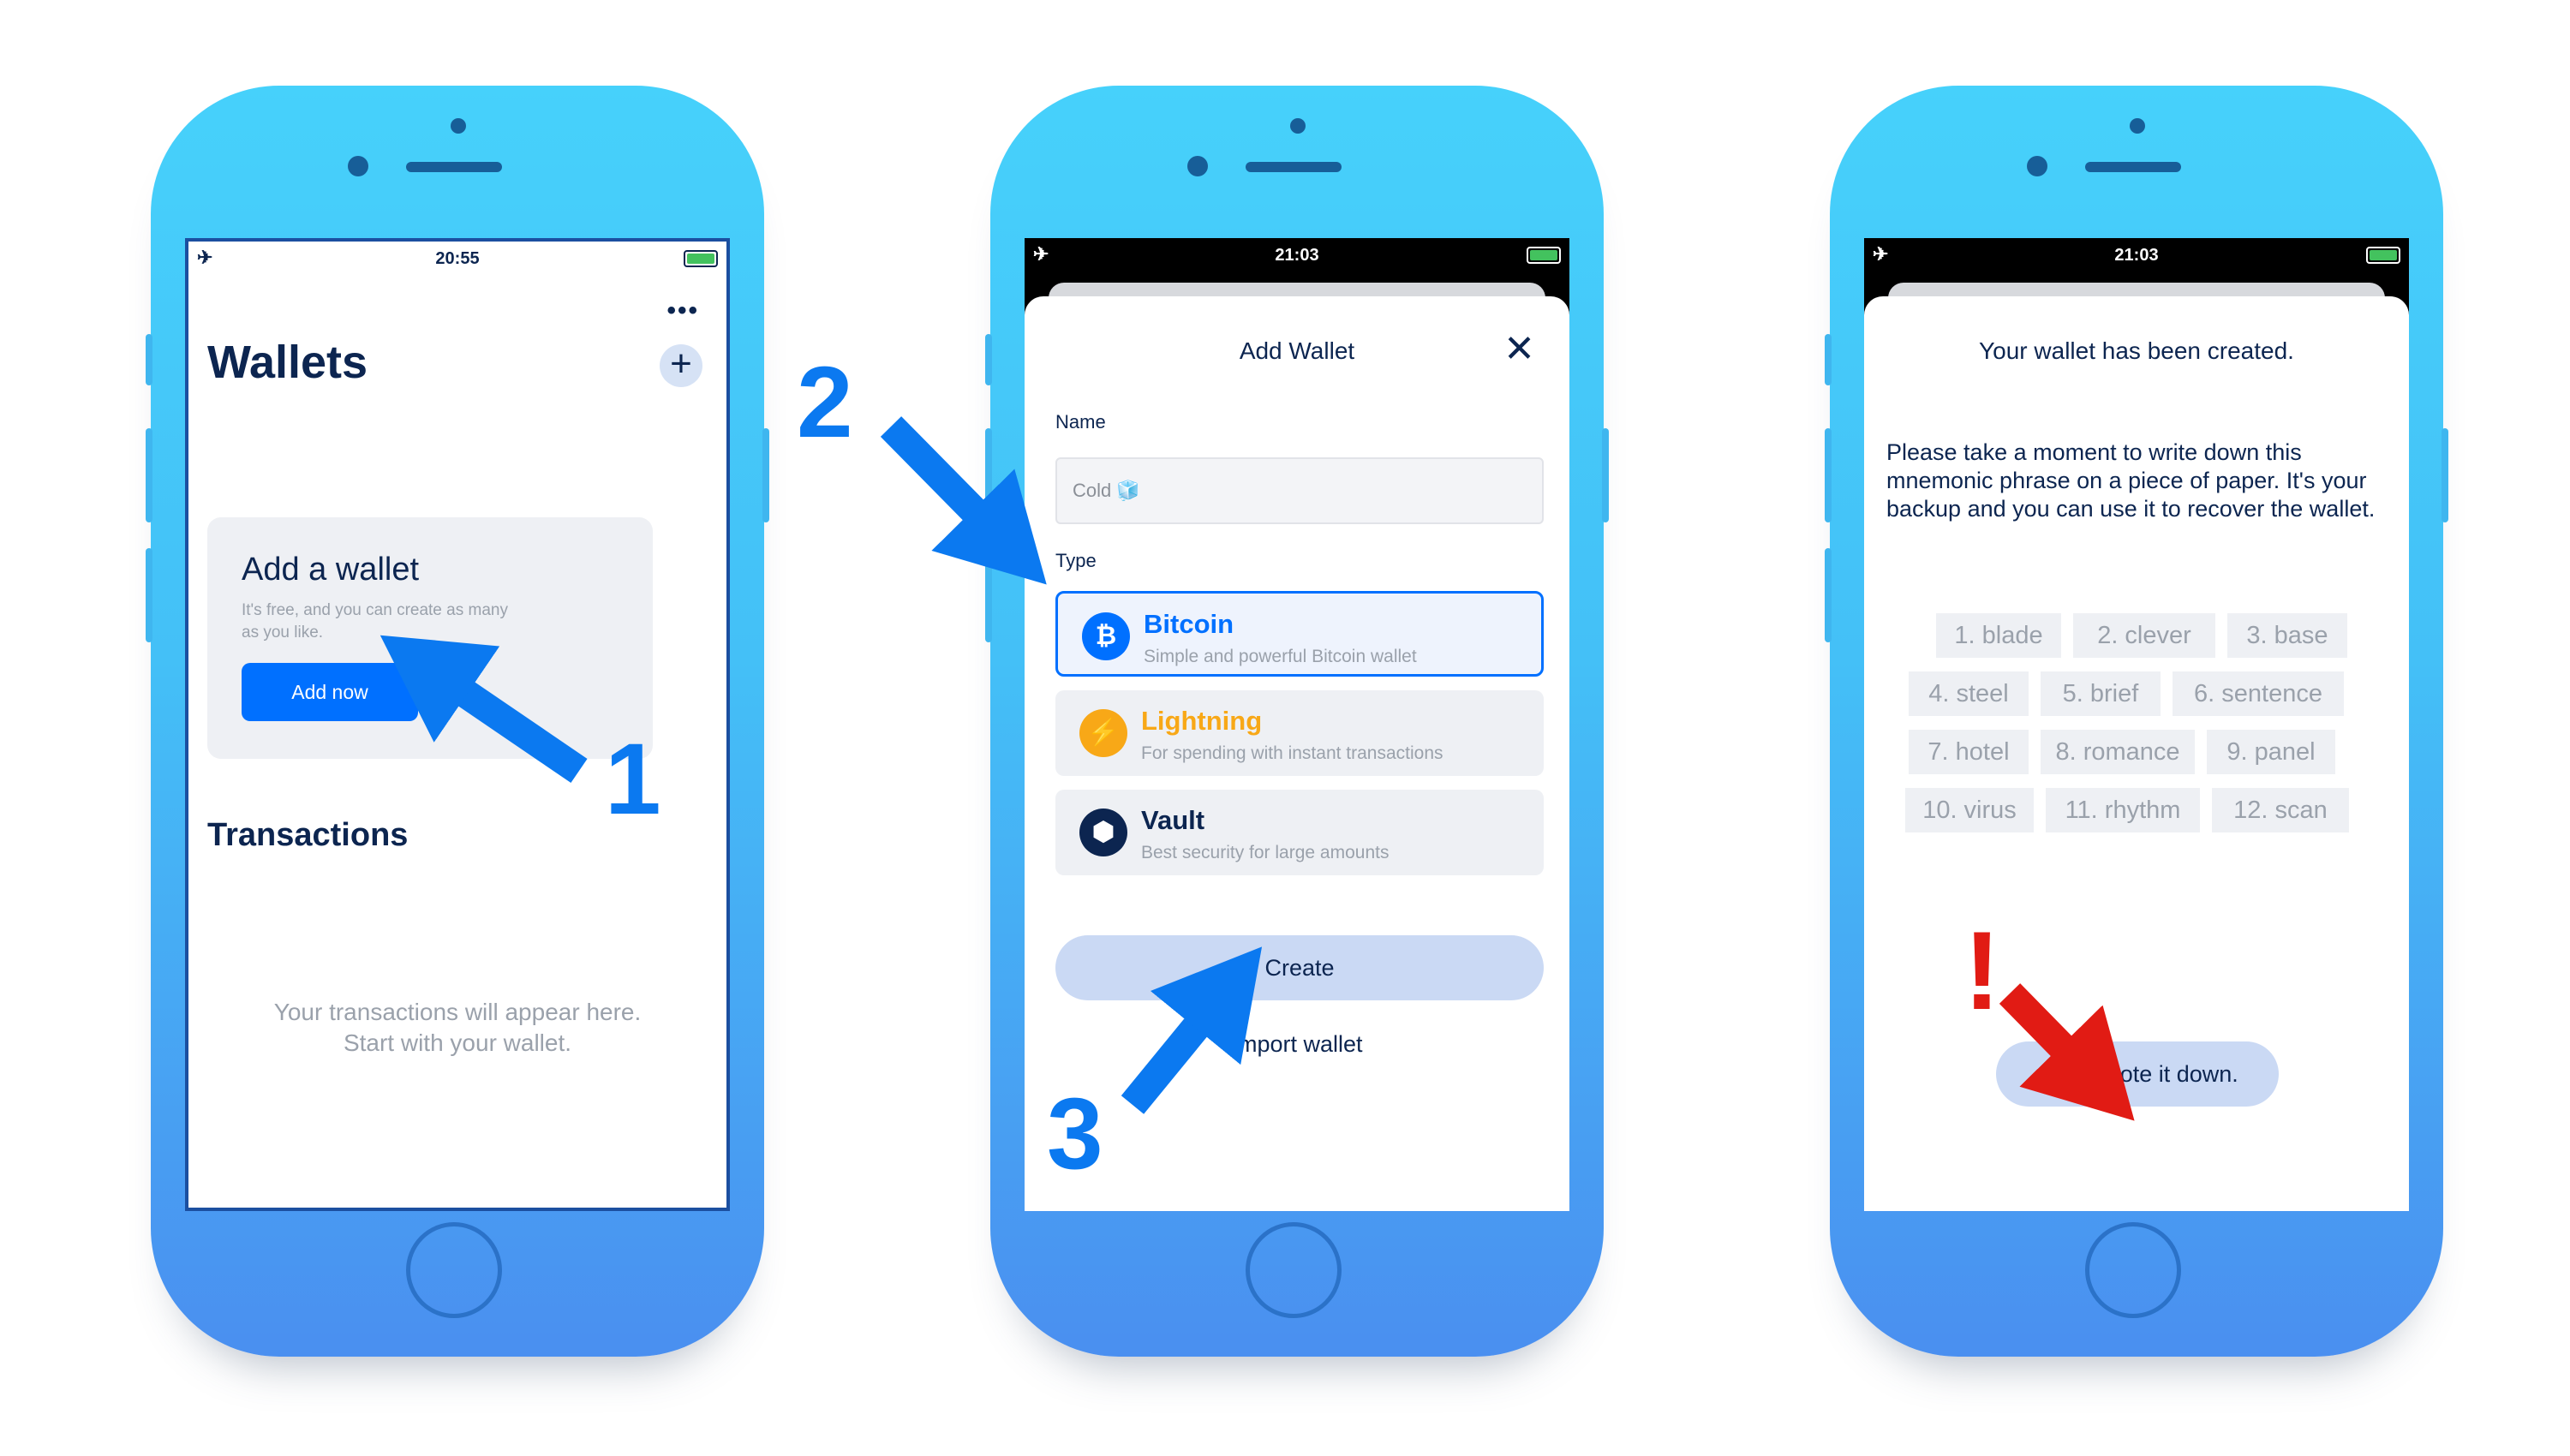 This screenshot has height=1456, width=2570. What do you see at coordinates (330, 692) in the screenshot?
I see `add-now-button: Add now` at bounding box center [330, 692].